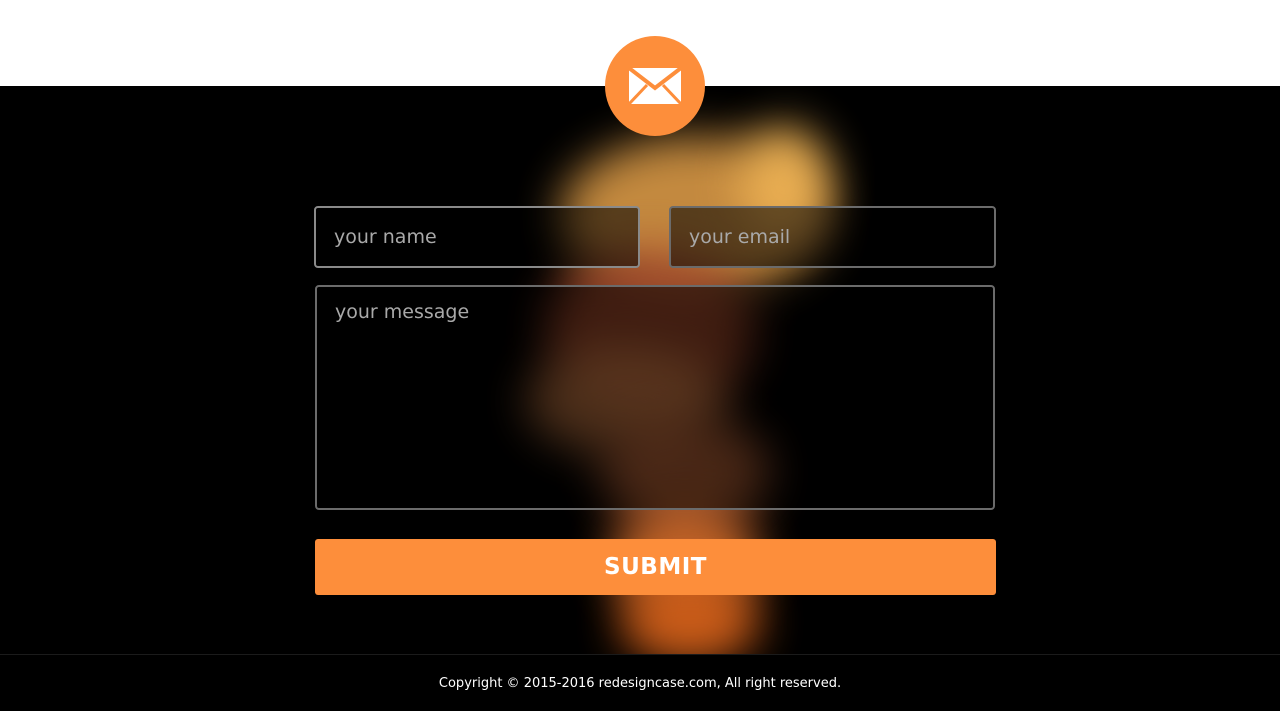  I want to click on name-input, so click(477, 237).